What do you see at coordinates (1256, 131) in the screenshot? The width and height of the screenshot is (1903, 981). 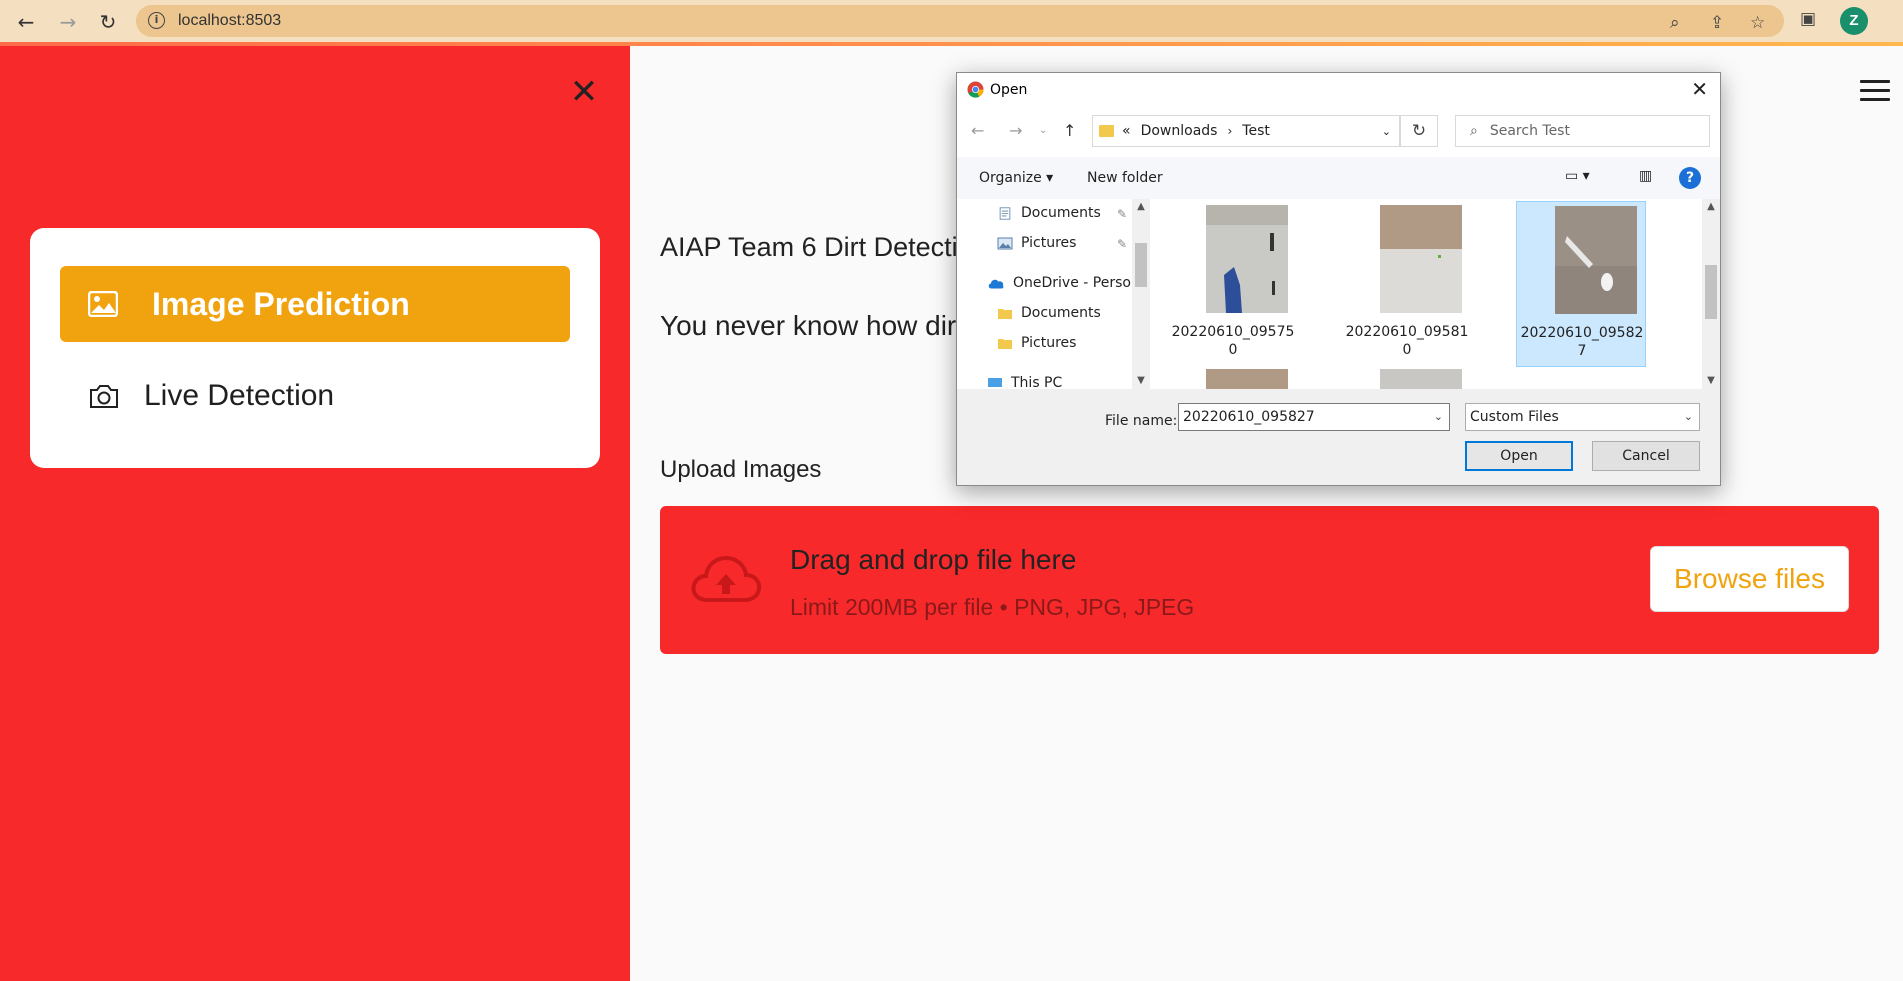 I see `path-segment: Test` at bounding box center [1256, 131].